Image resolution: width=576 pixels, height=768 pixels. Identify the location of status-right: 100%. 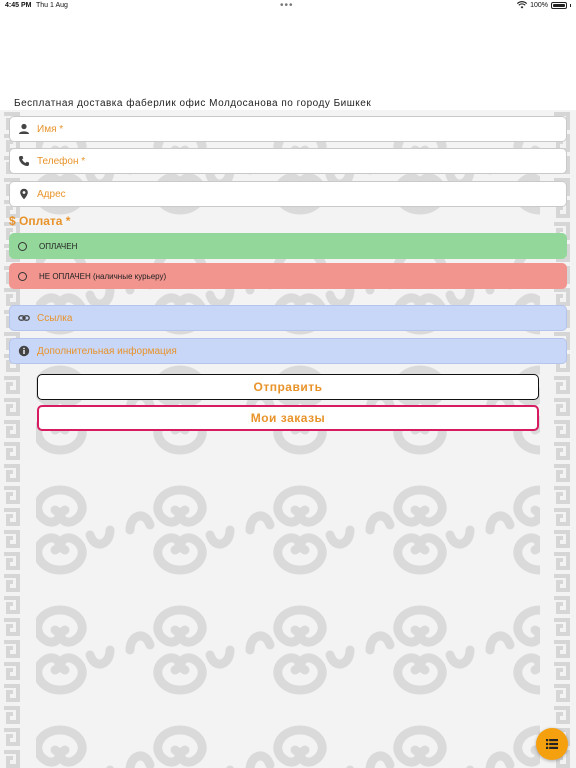
(544, 5).